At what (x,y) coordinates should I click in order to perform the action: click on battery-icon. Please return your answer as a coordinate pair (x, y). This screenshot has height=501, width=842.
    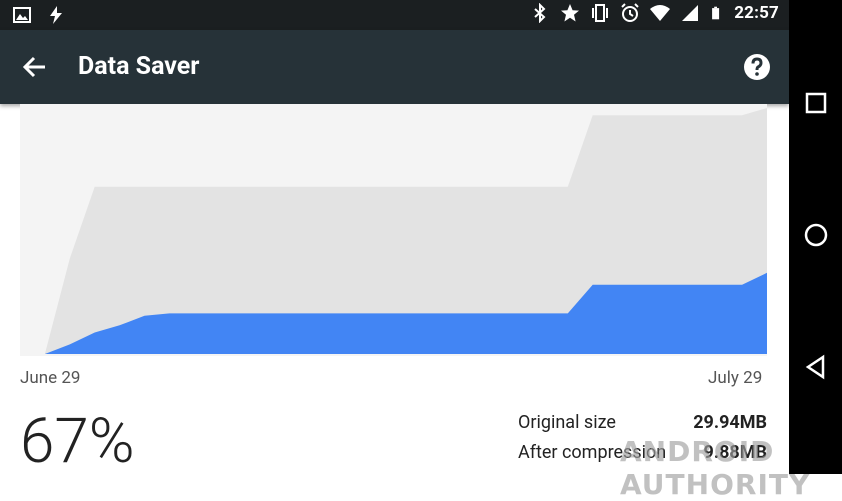
    Looking at the image, I should click on (716, 13).